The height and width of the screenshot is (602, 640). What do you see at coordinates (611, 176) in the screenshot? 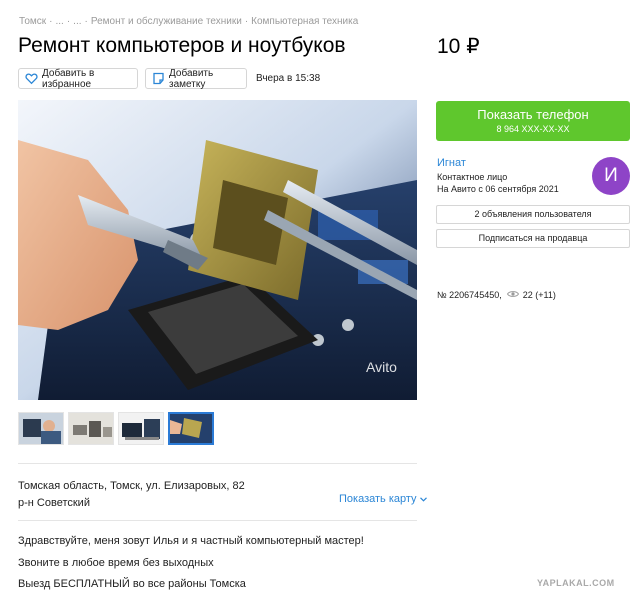
I see `avatar: И` at bounding box center [611, 176].